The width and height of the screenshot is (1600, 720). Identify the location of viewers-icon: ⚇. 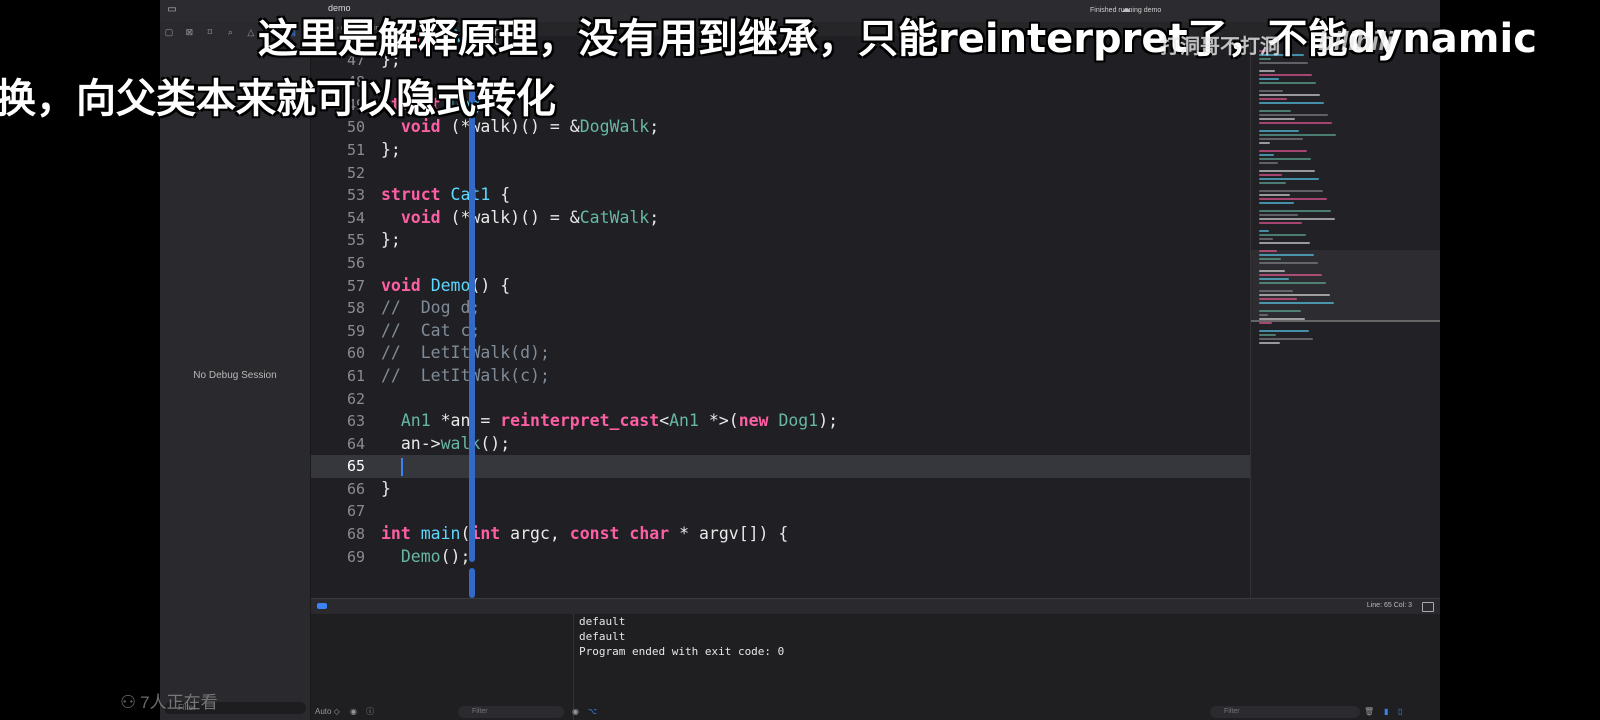
(128, 702).